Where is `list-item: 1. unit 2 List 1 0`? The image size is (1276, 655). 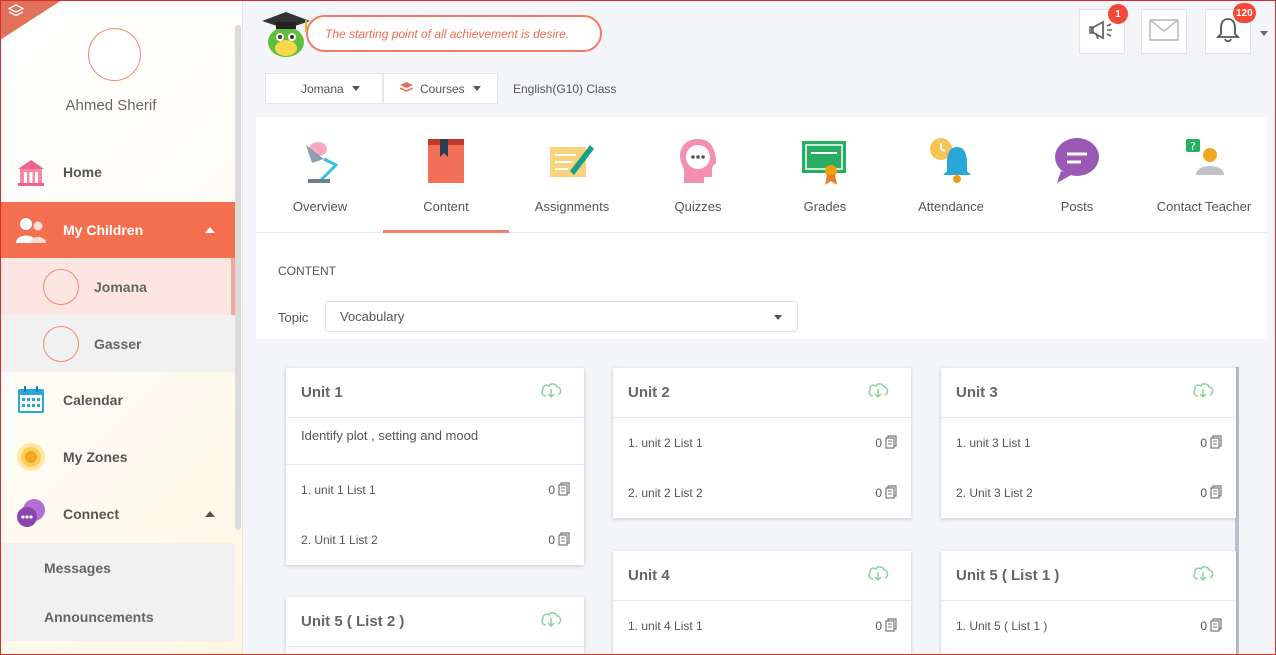
list-item: 1. unit 2 List 1 0 is located at coordinates (762, 443).